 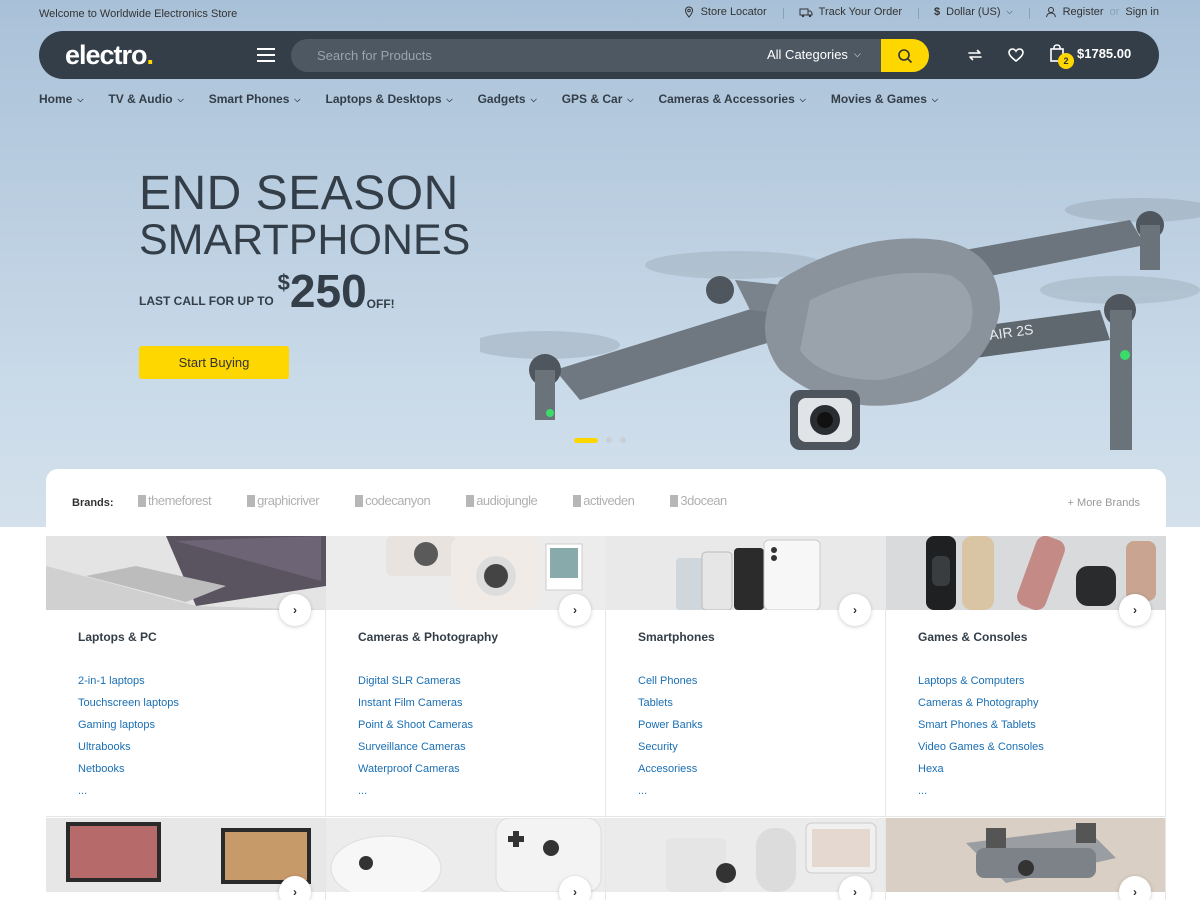 What do you see at coordinates (731, 99) in the screenshot?
I see `nav-item-cameras-accessories: Cameras & Accessories ⌵` at bounding box center [731, 99].